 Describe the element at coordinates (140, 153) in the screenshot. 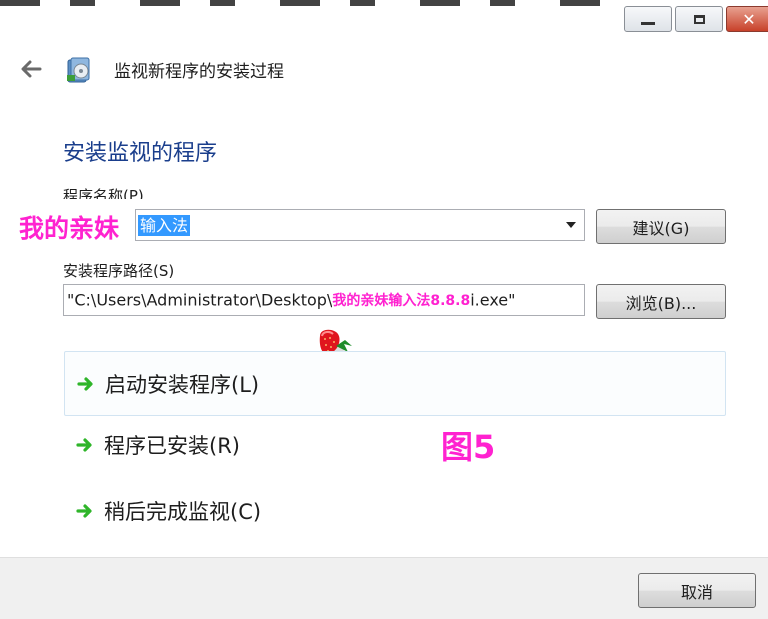

I see `section-title: 安装监视的程序` at that location.